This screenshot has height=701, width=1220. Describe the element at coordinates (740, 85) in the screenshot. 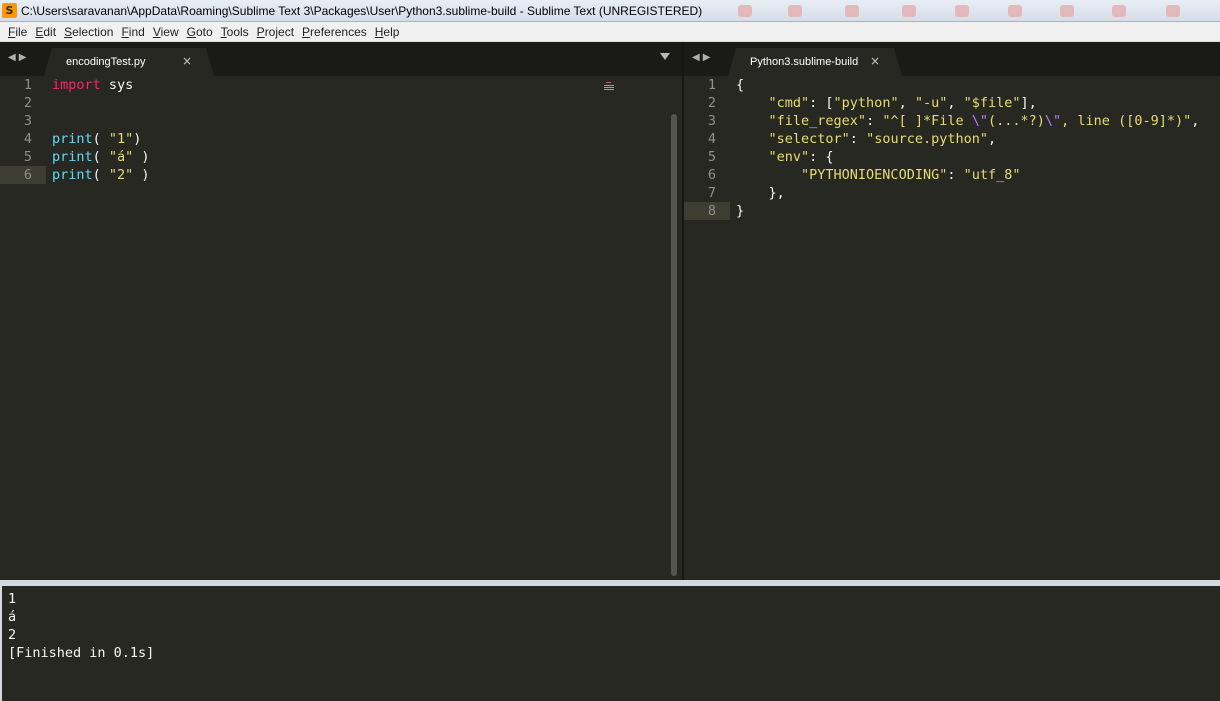

I see `code-text: {` at that location.